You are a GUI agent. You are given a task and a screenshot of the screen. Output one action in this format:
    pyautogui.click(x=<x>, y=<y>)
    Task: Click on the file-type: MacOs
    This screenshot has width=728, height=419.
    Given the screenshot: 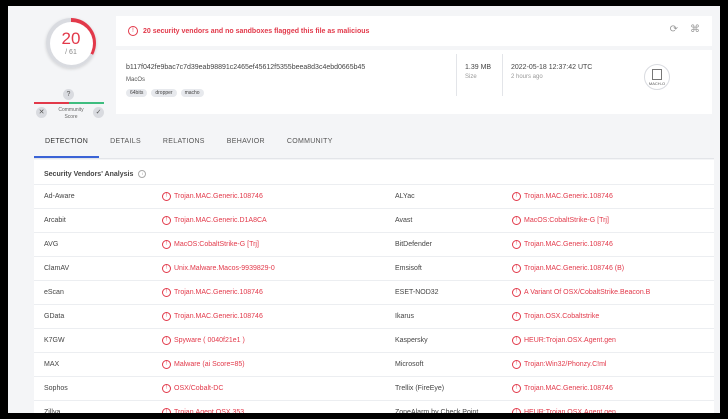 What is the action you would take?
    pyautogui.click(x=136, y=80)
    